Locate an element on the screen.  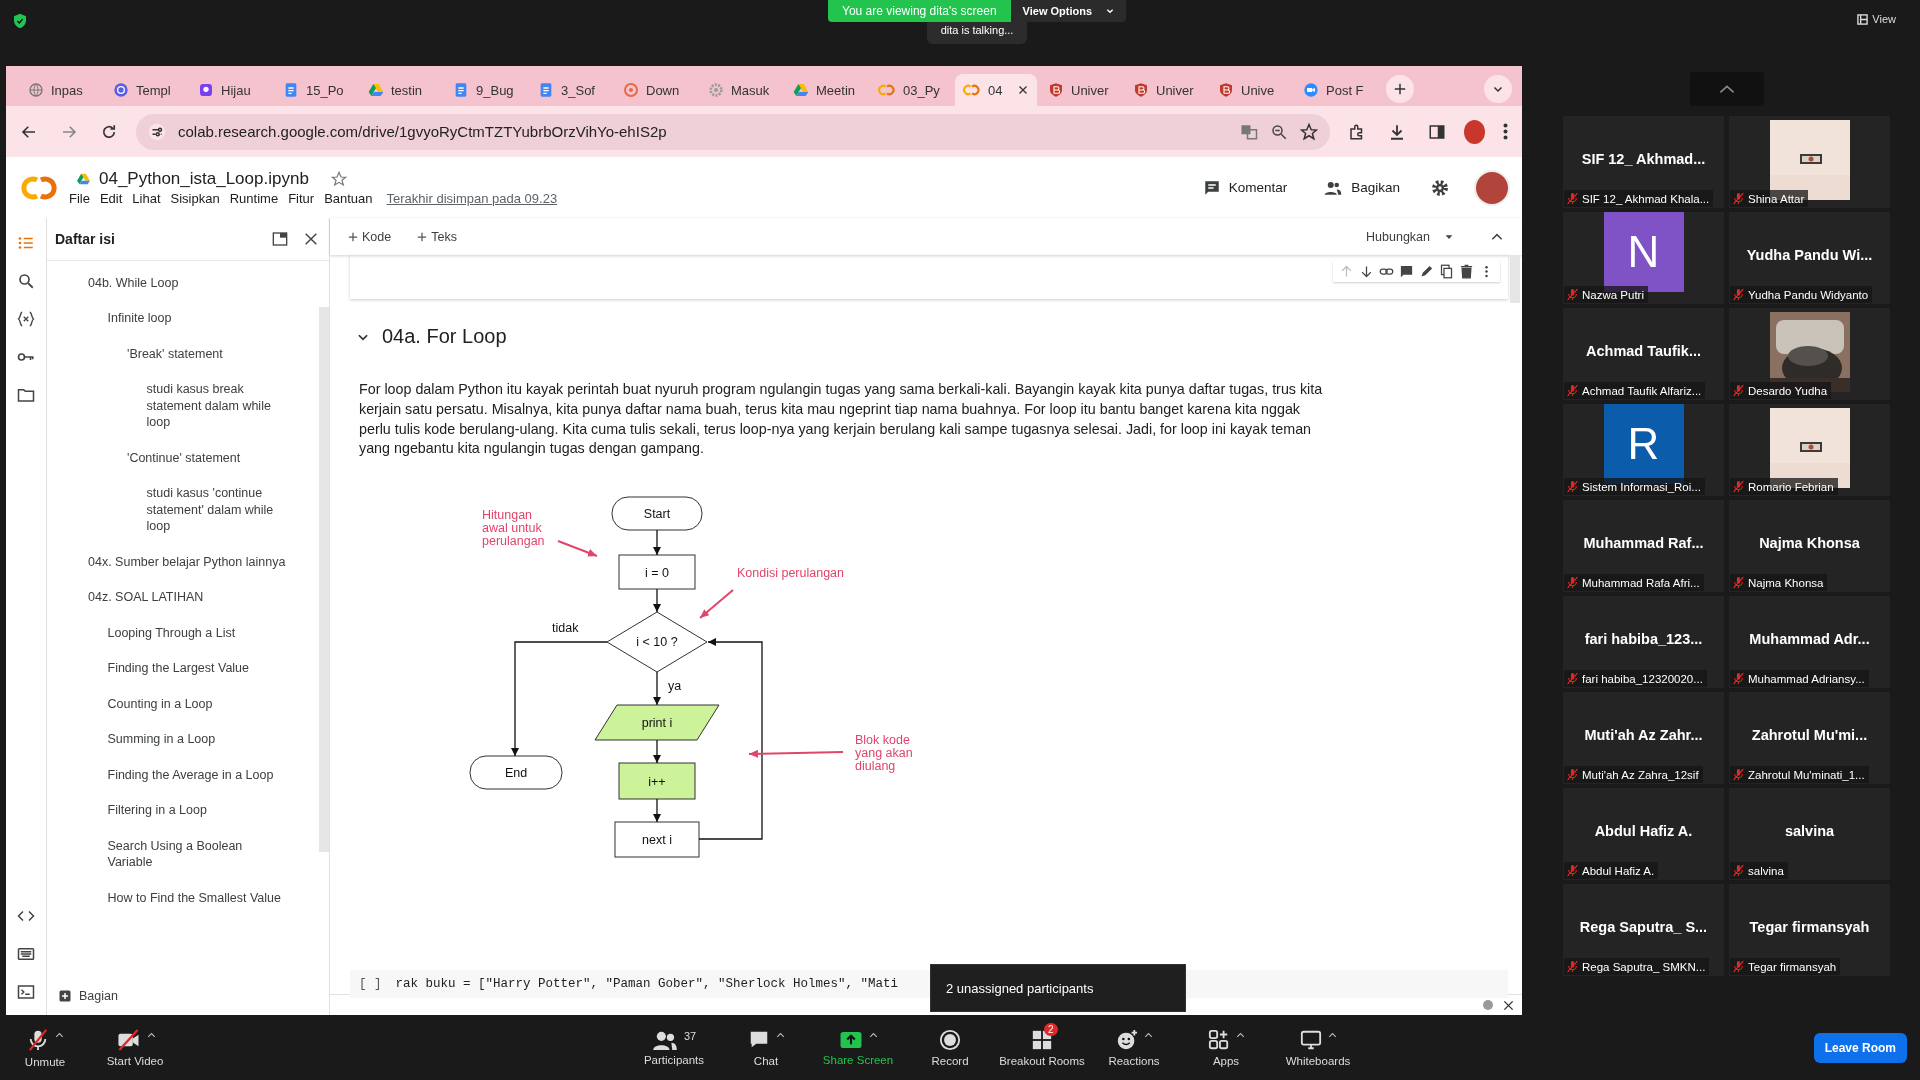
menu-item: Edit is located at coordinates (111, 198).